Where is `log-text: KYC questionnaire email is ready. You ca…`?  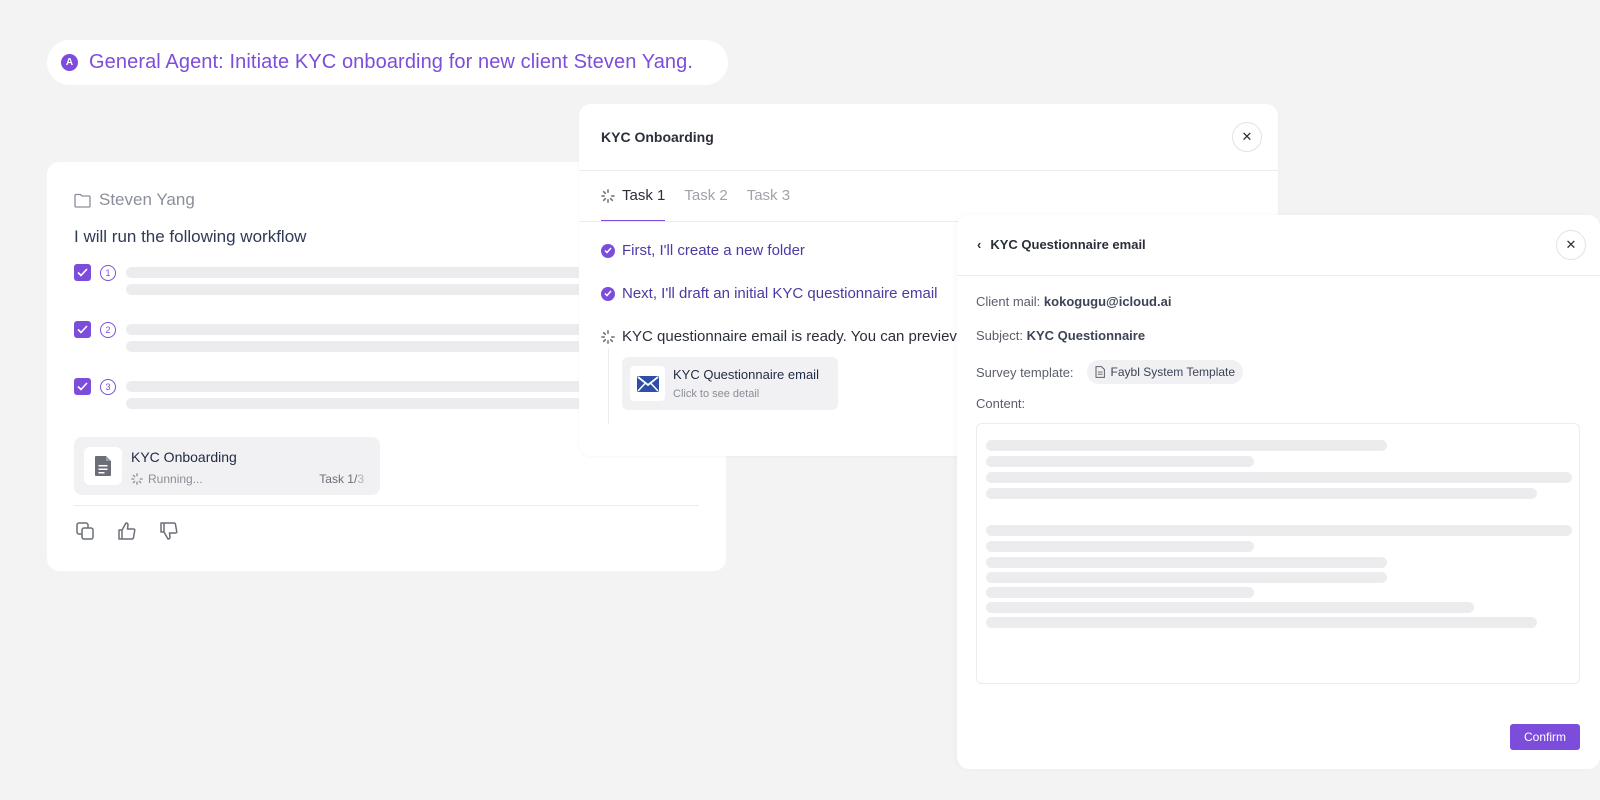 log-text: KYC questionnaire email is ready. You ca… is located at coordinates (789, 336).